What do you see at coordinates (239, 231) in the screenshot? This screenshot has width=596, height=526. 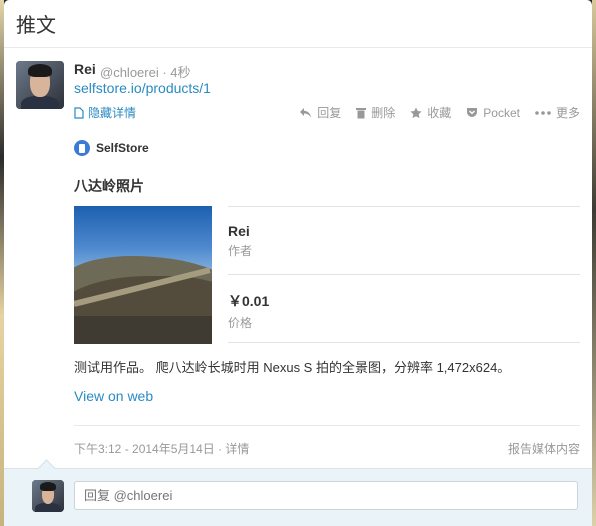 I see `author-value: Rei` at bounding box center [239, 231].